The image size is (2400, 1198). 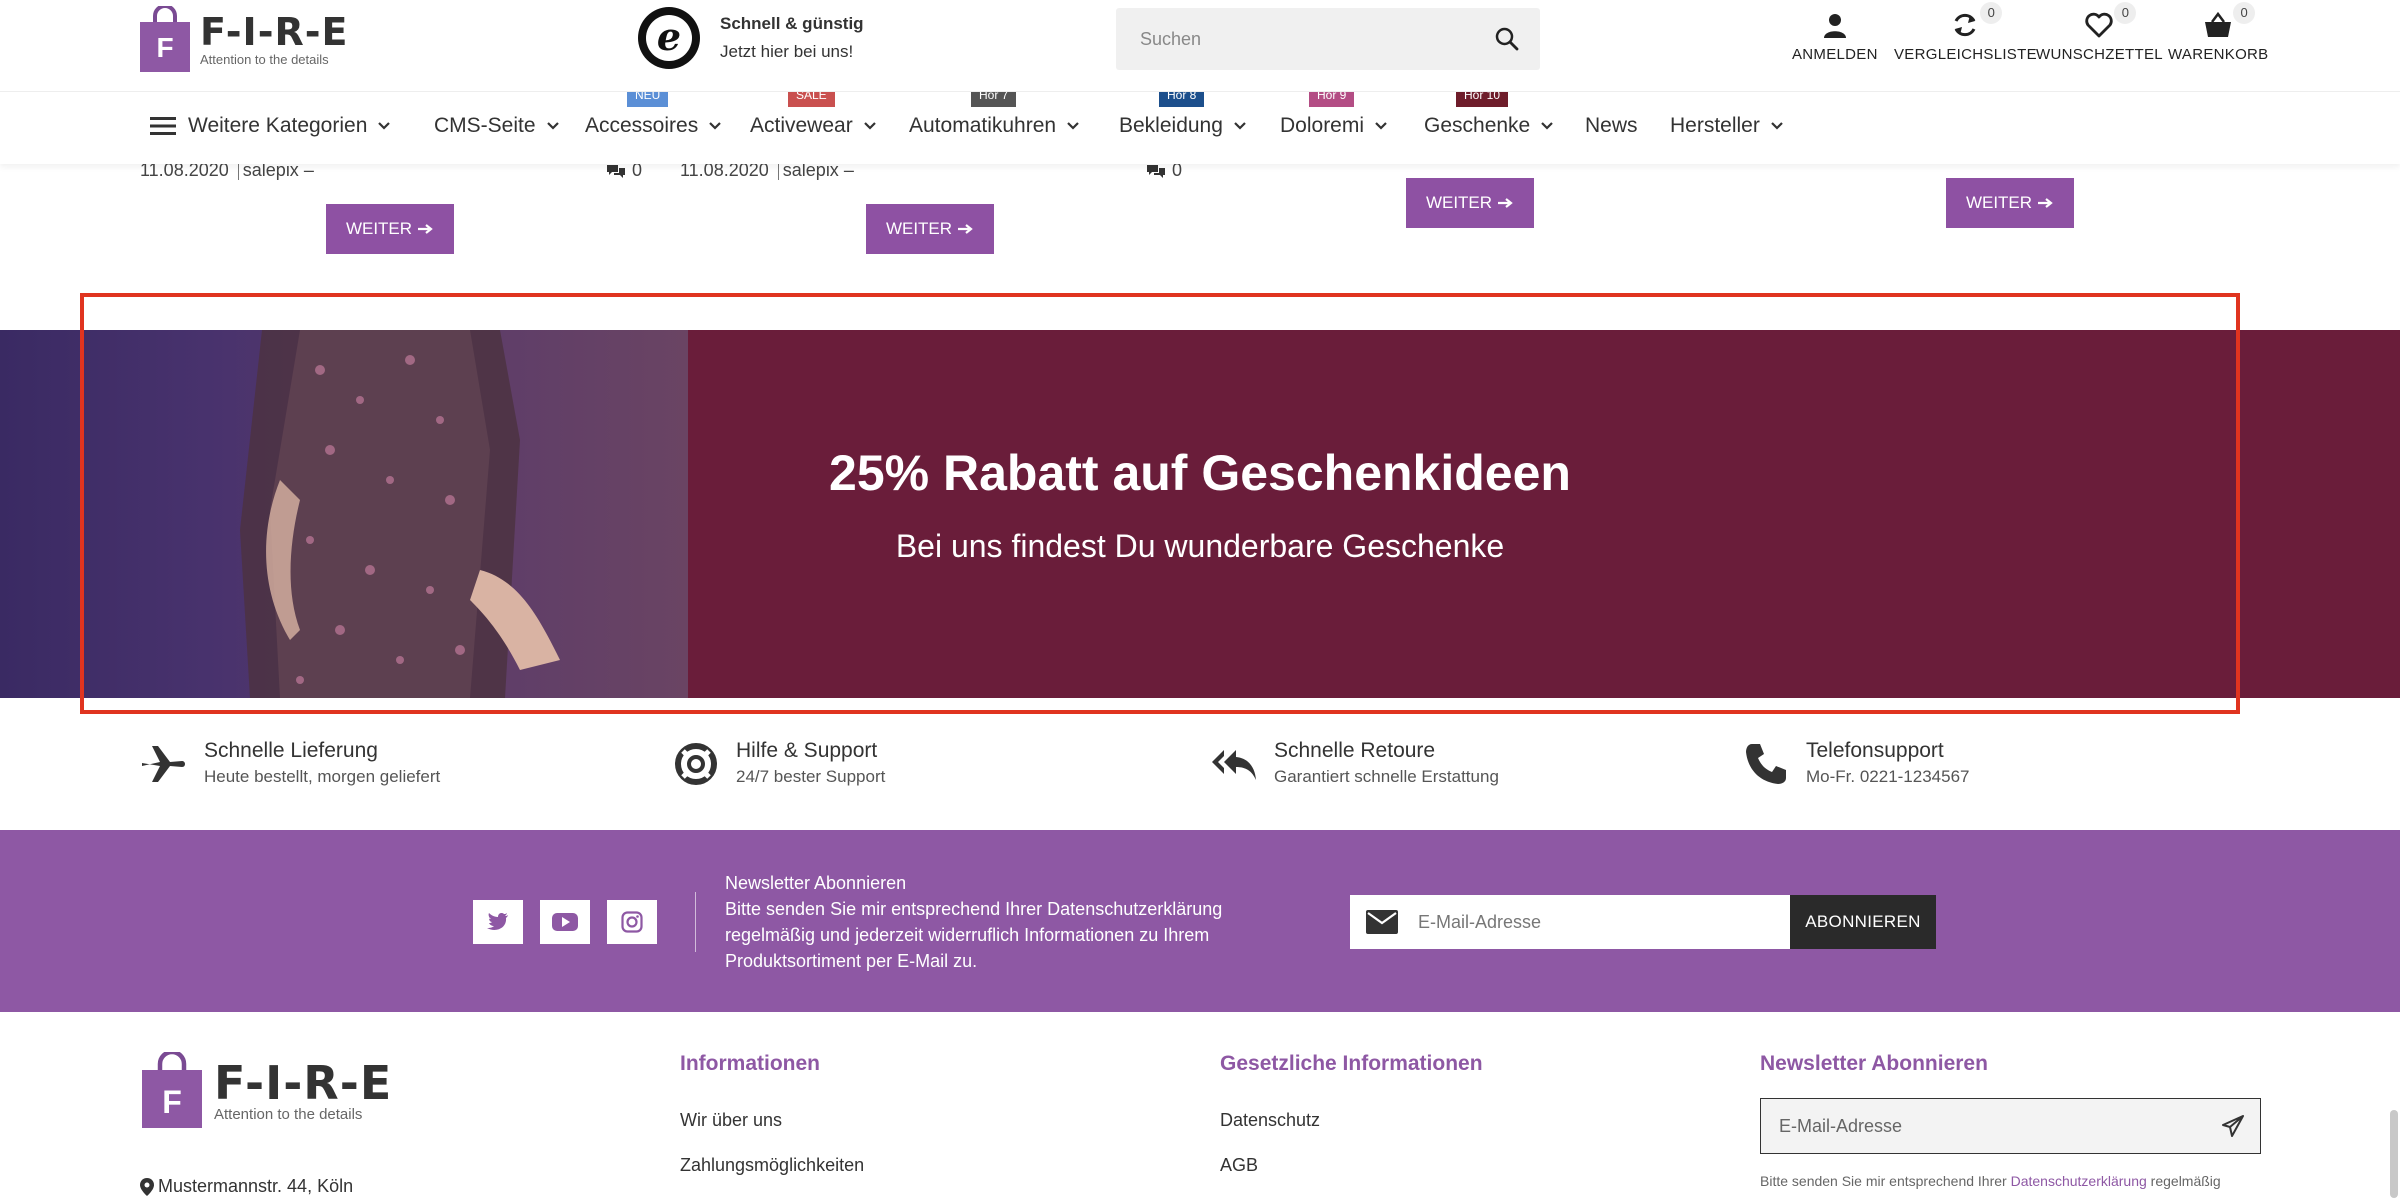 What do you see at coordinates (1874, 1063) in the screenshot?
I see `footer-newsletter-title: Newsletter Abonnieren` at bounding box center [1874, 1063].